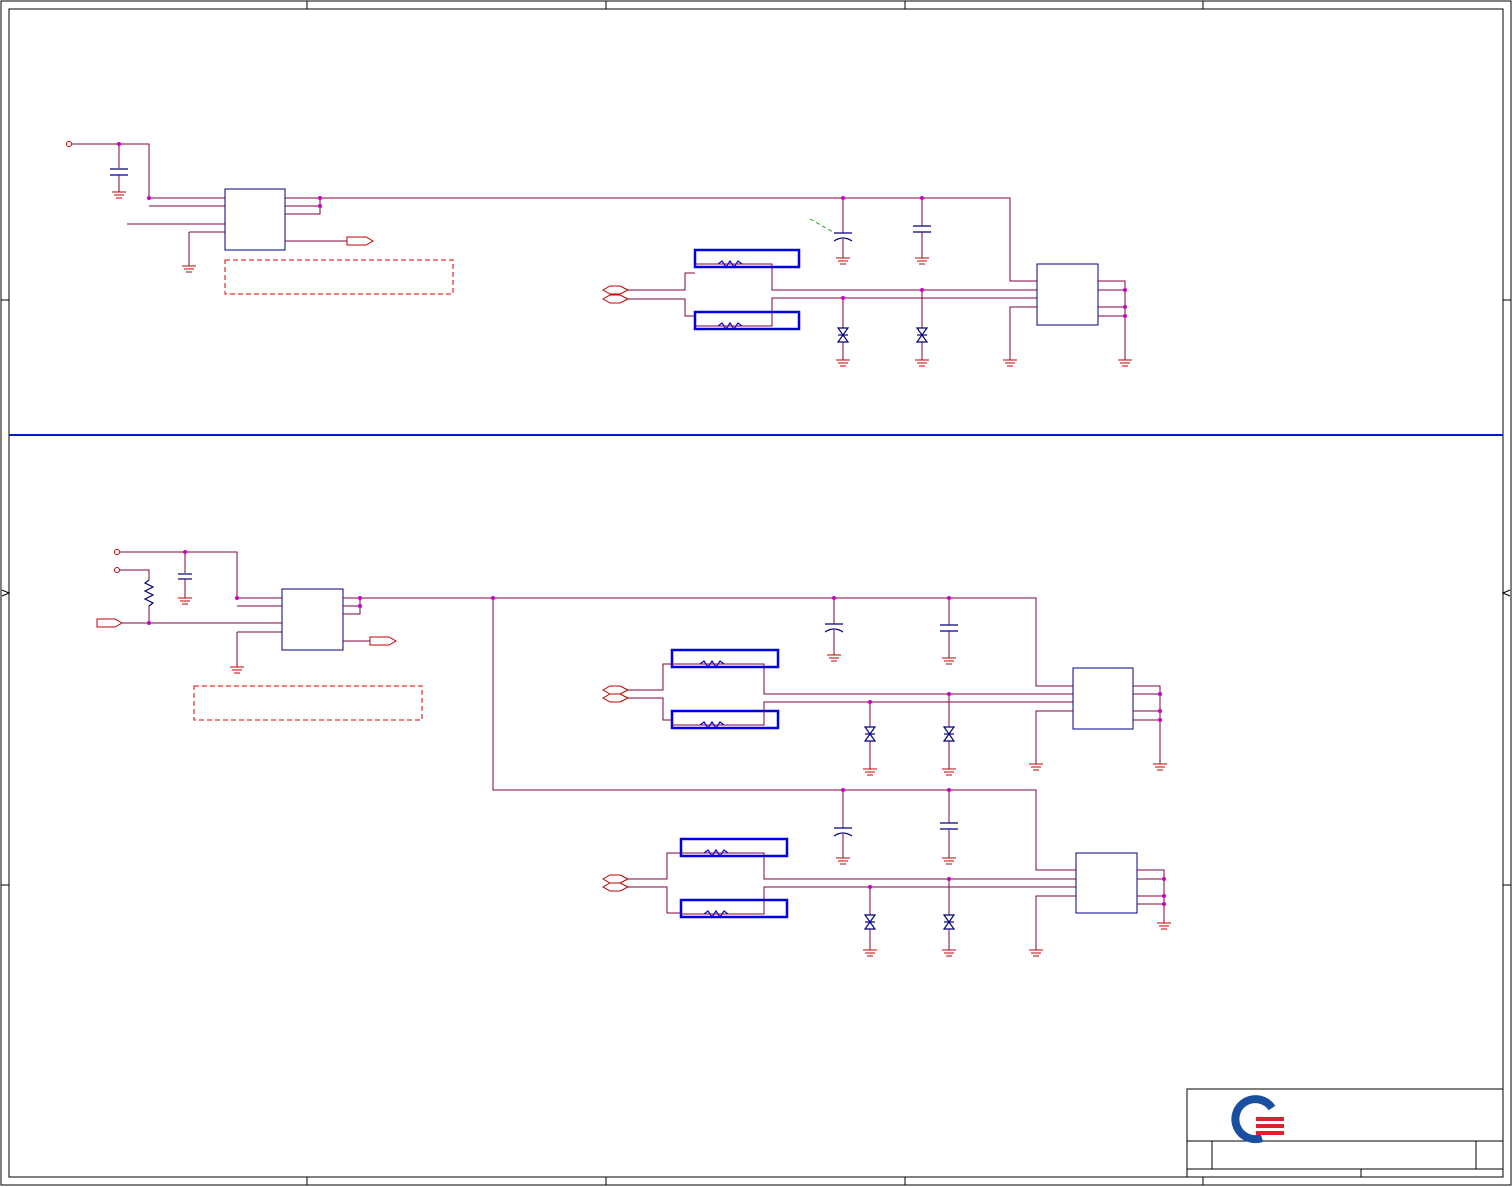 The height and width of the screenshot is (1187, 1512). What do you see at coordinates (1345, 1133) in the screenshot?
I see `title-block` at bounding box center [1345, 1133].